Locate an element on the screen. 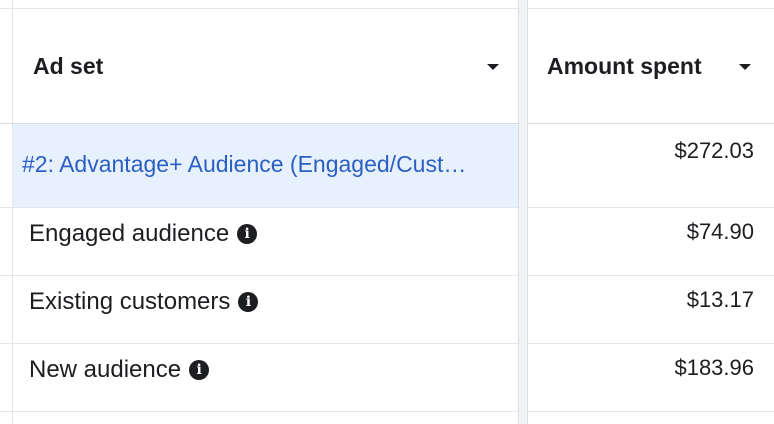 This screenshot has height=424, width=774. column-header-amount-spent: Amount spent is located at coordinates (650, 66).